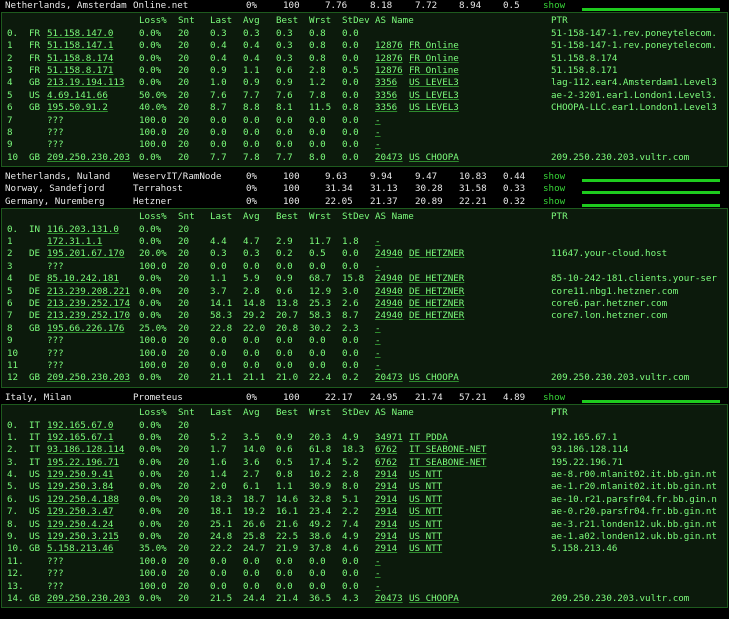  Describe the element at coordinates (254, 328) in the screenshot. I see `hop-avg: 22.0` at that location.